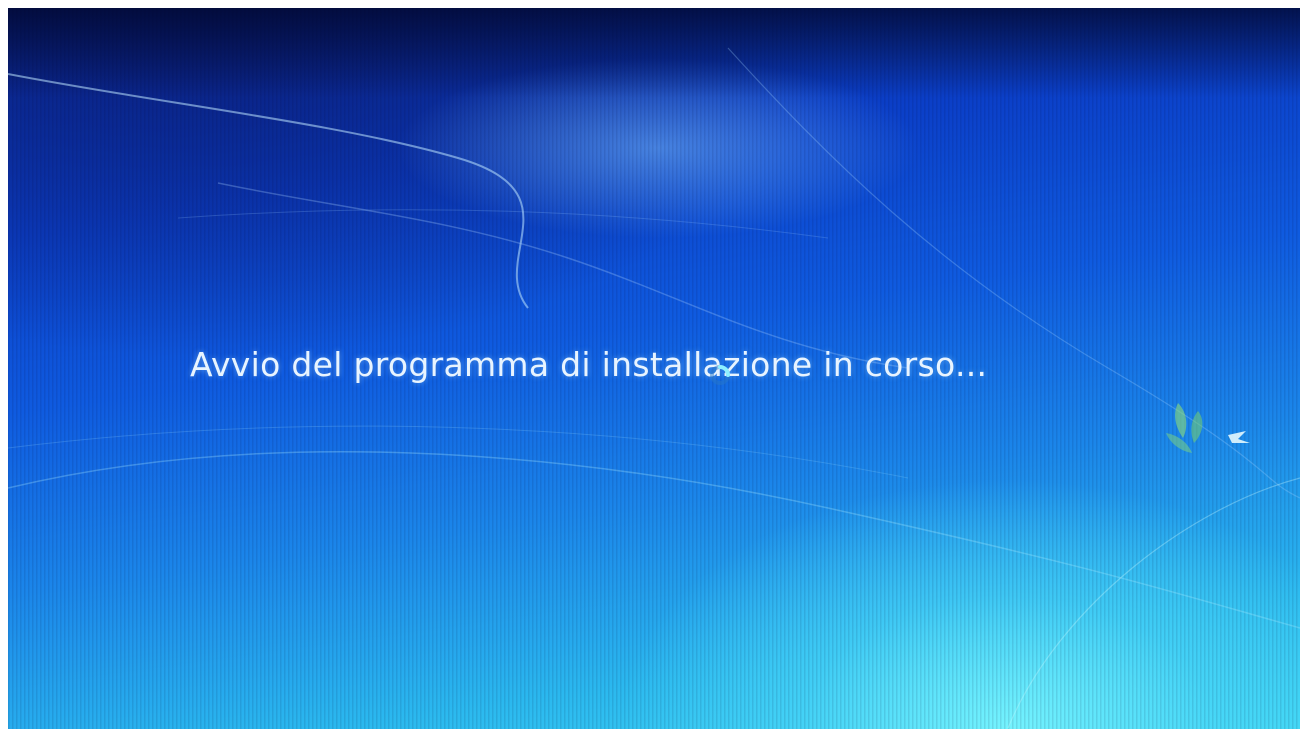 The width and height of the screenshot is (1308, 737). Describe the element at coordinates (1208, 428) in the screenshot. I see `windows-logo-decor-icon` at that location.